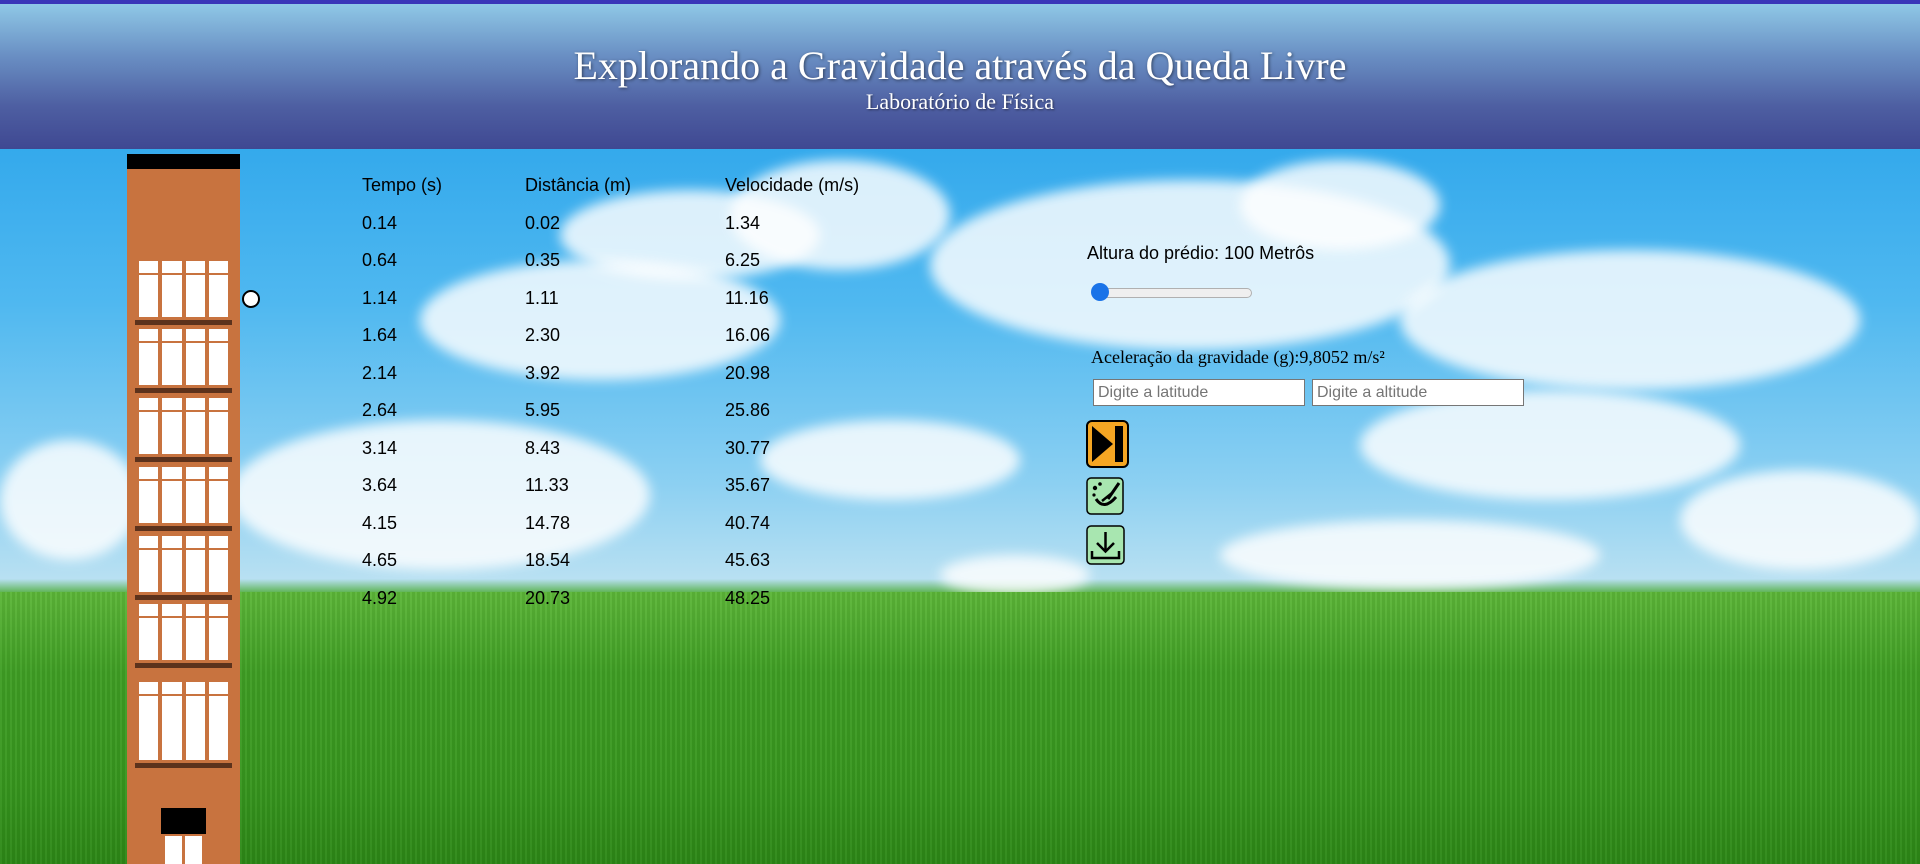 This screenshot has width=1920, height=864. I want to click on gravity-label: Aceleração da gravidade (g):9,8052 m/s², so click(1238, 357).